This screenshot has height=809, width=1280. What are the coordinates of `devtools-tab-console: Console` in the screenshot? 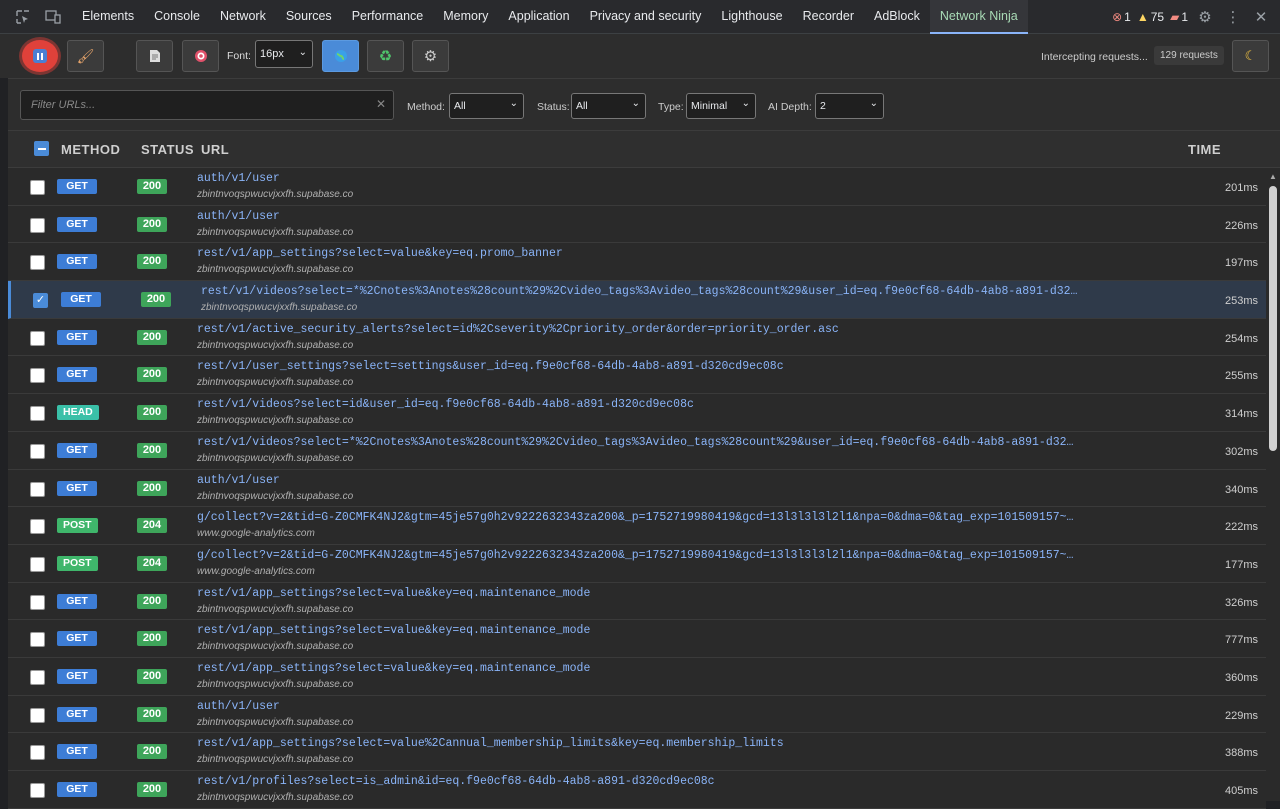 It's located at (177, 17).